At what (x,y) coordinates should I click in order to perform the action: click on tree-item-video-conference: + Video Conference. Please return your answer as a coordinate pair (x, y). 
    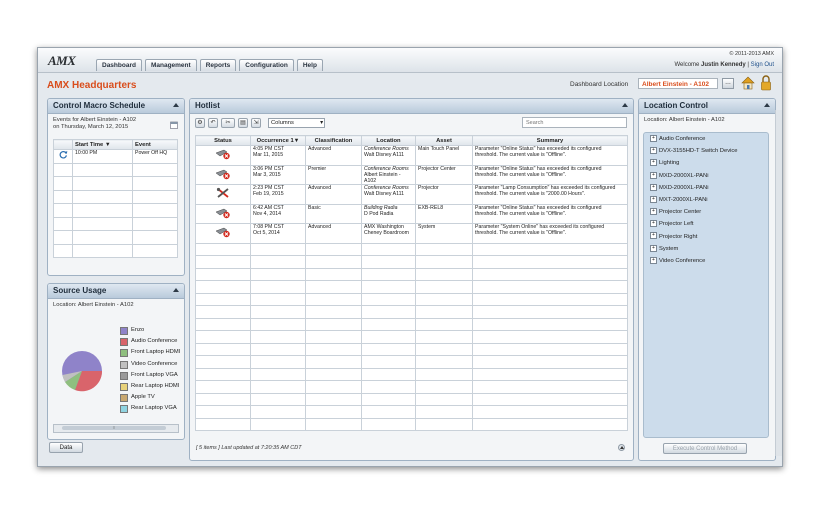
    Looking at the image, I should click on (706, 261).